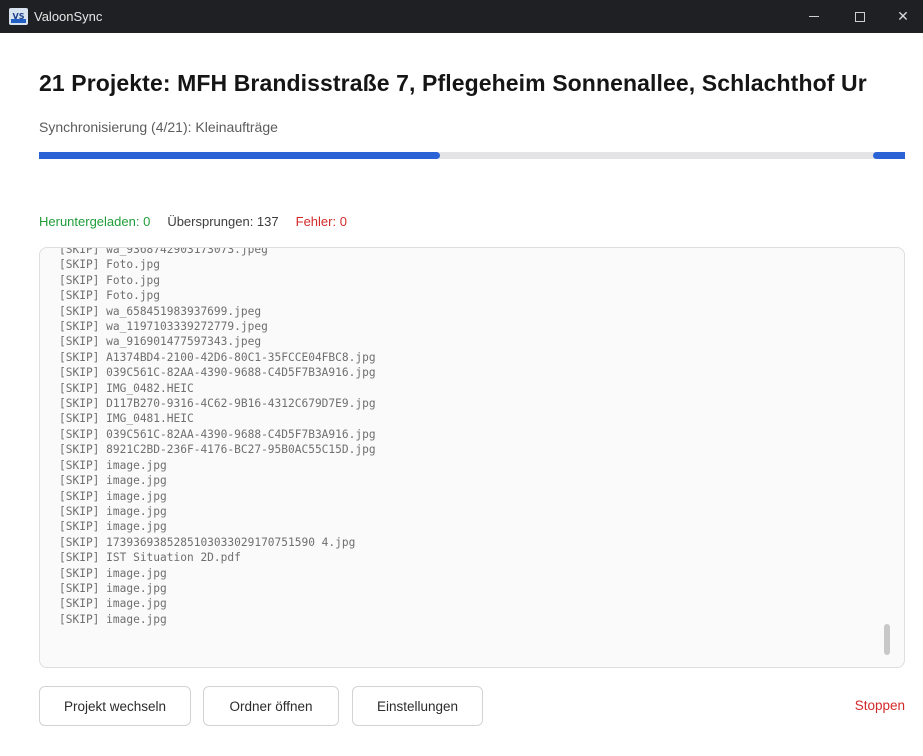 The width and height of the screenshot is (923, 756). I want to click on progress-bar-fill, so click(239, 155).